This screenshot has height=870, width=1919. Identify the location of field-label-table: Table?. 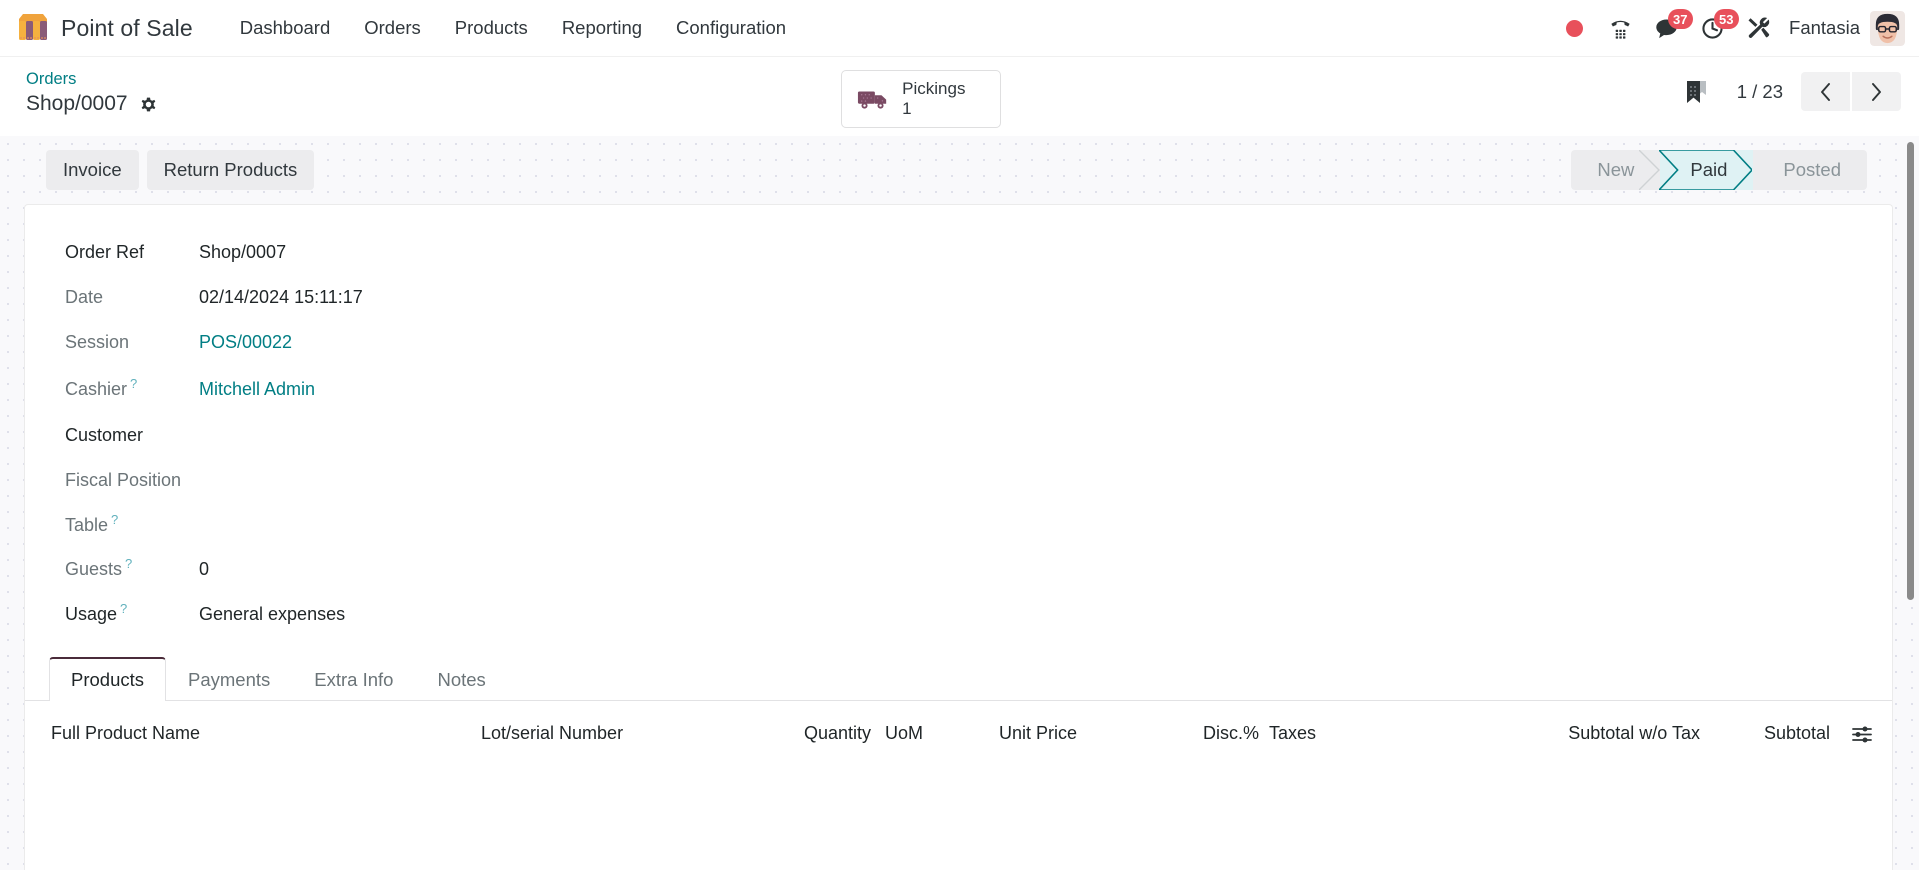
(132, 524).